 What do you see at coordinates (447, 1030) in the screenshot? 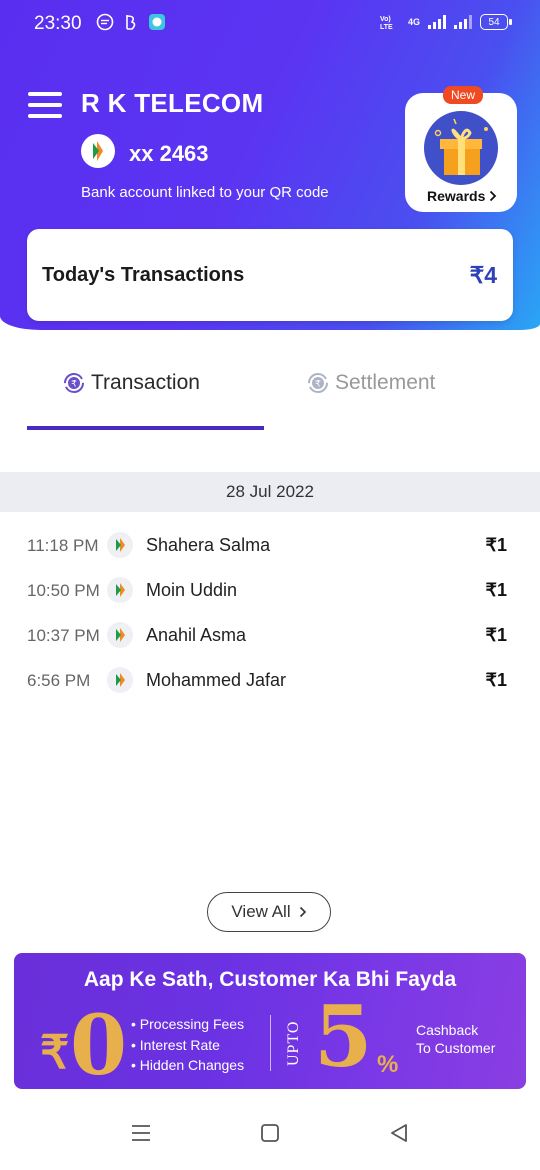
I see `cashback-line-1: Cashback` at bounding box center [447, 1030].